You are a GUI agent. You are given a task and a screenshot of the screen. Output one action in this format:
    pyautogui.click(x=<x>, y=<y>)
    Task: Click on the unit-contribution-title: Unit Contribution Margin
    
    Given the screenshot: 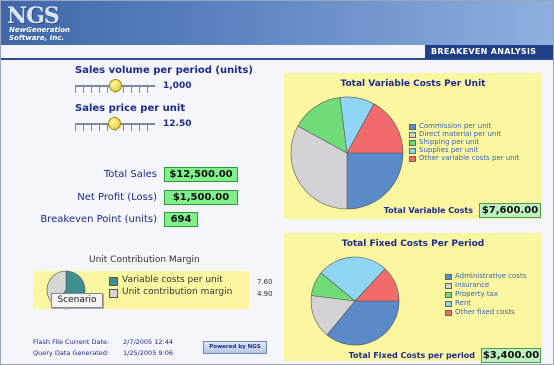 What is the action you would take?
    pyautogui.click(x=144, y=260)
    